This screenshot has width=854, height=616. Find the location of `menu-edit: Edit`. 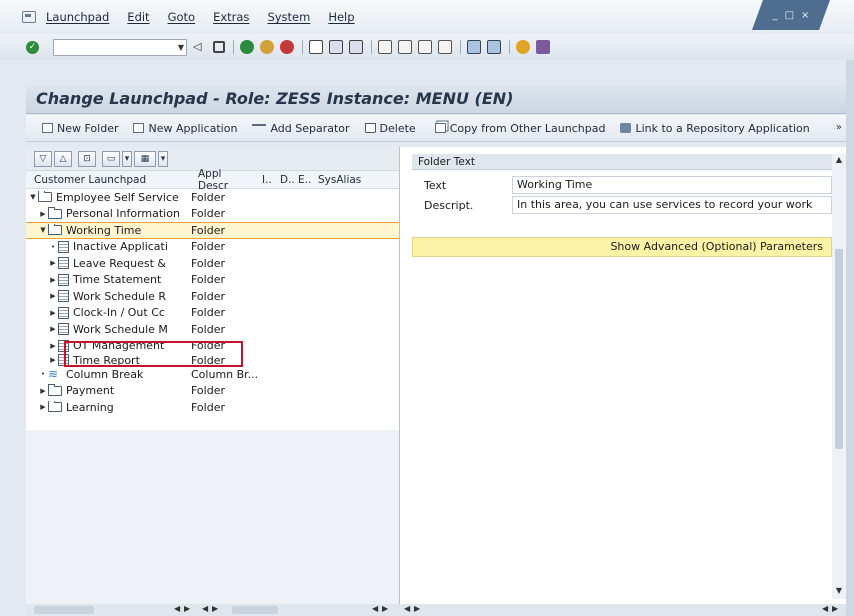

menu-edit: Edit is located at coordinates (138, 17).